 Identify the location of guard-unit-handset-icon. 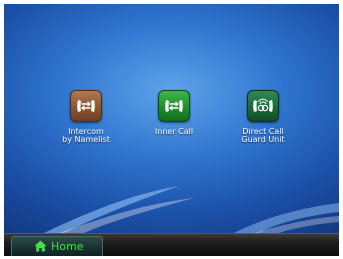
(263, 106).